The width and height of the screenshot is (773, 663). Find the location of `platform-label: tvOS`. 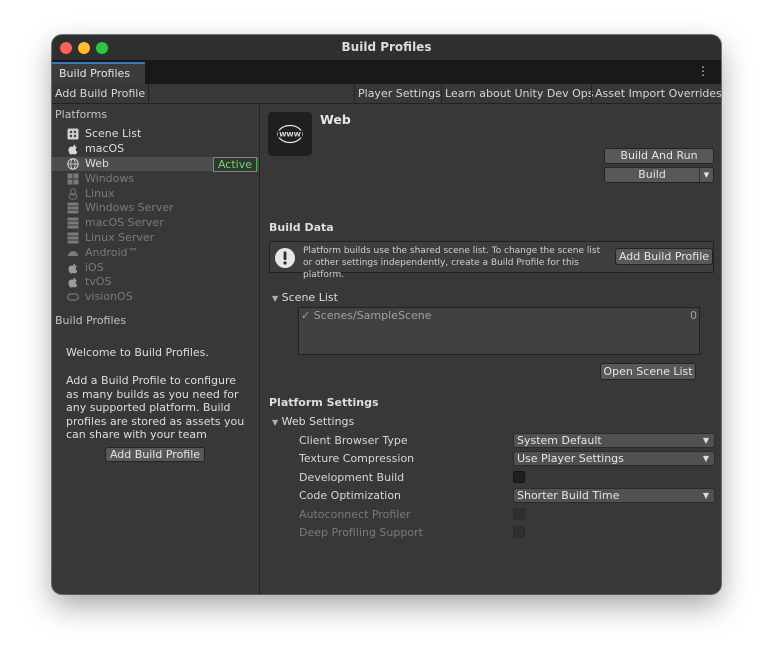

platform-label: tvOS is located at coordinates (98, 281).